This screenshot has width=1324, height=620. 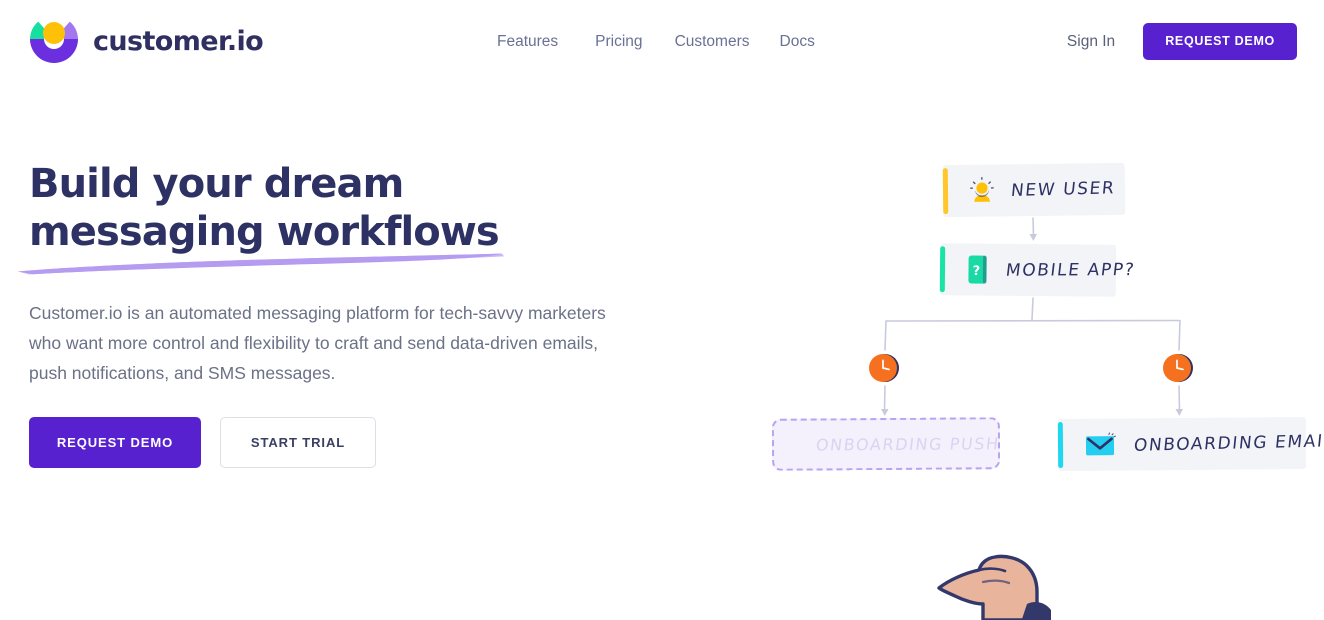 What do you see at coordinates (1071, 270) in the screenshot?
I see `workflow-node-label: MOBILE APP?` at bounding box center [1071, 270].